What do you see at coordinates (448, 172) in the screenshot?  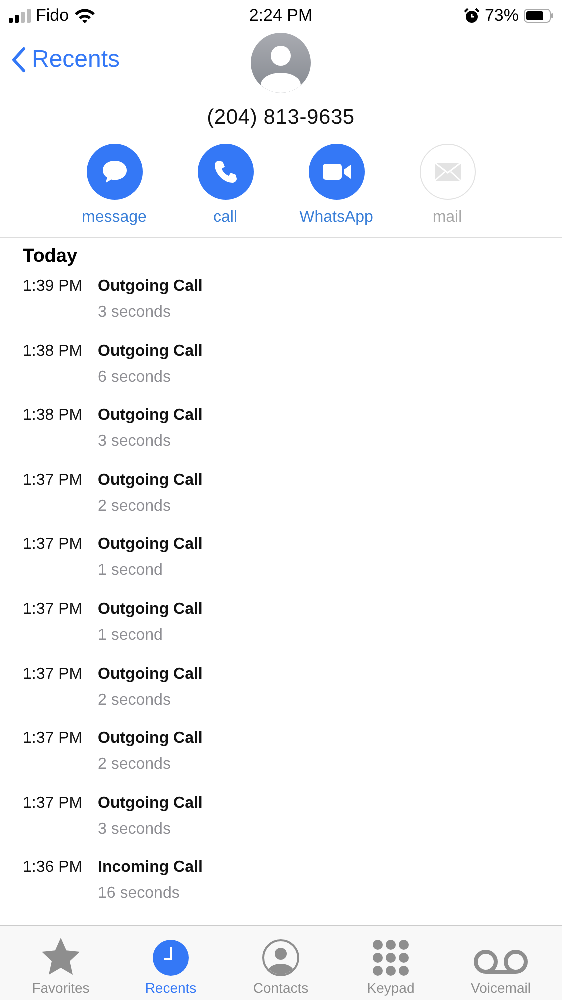 I see `envelope-icon` at bounding box center [448, 172].